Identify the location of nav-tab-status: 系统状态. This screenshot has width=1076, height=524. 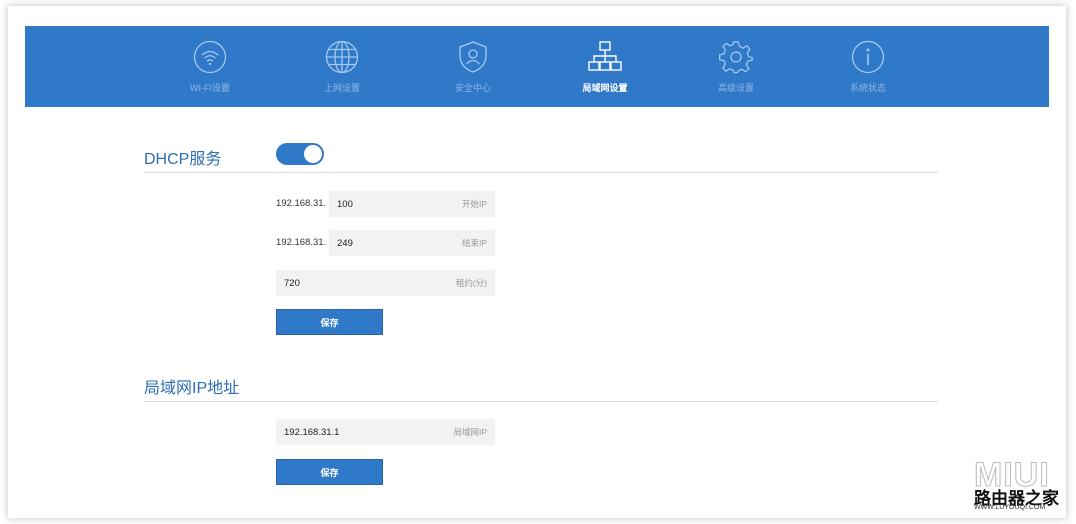
(868, 71).